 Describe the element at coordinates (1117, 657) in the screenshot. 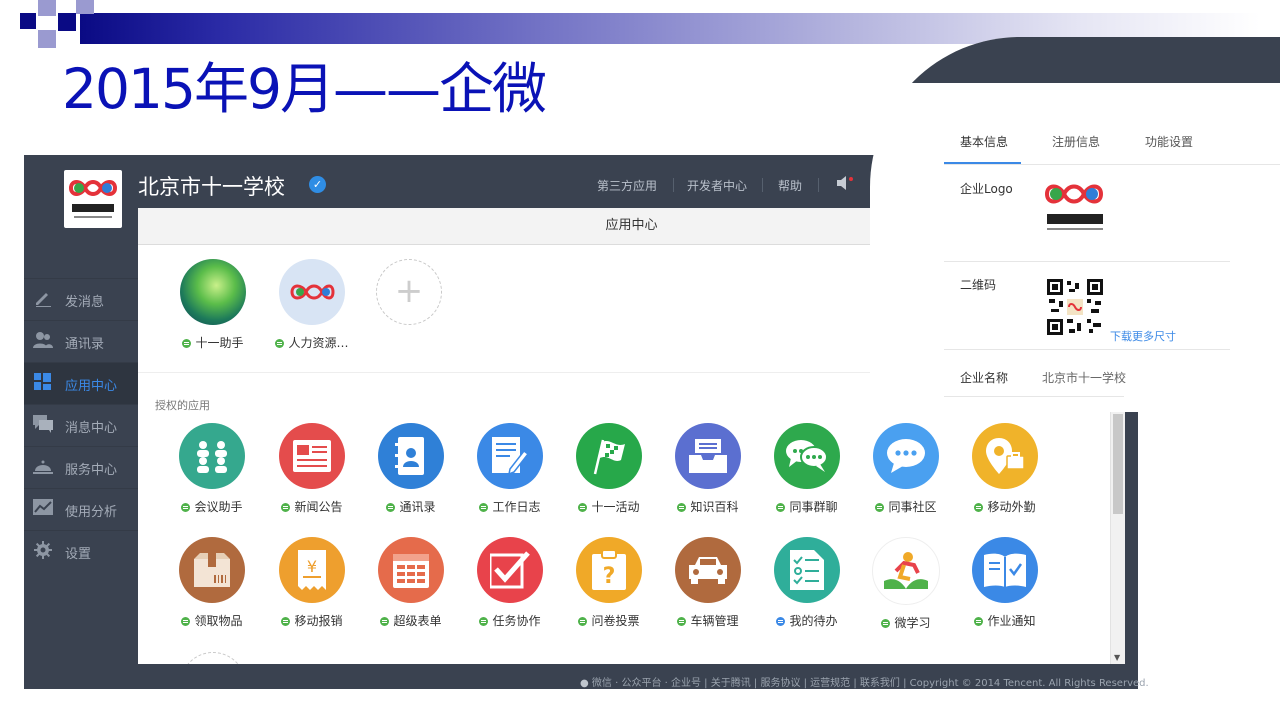

I see `scroll-down-icon: ▼` at that location.